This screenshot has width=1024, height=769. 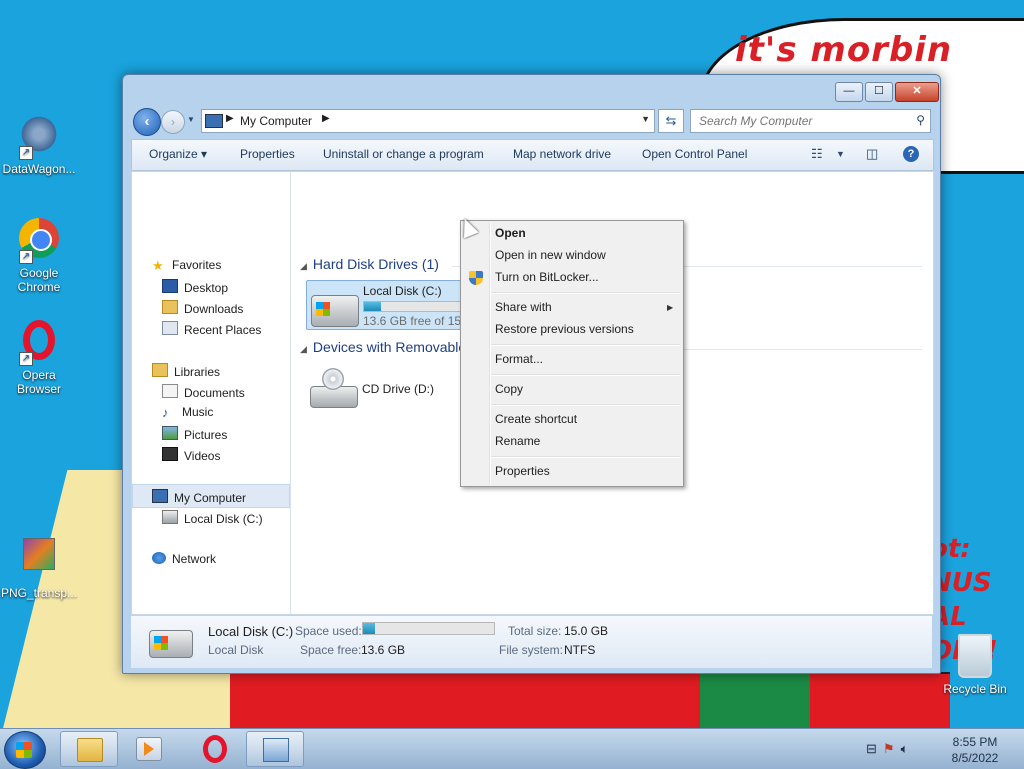 I want to click on system-tray: ⊟⚑🔈︎, so click(x=890, y=749).